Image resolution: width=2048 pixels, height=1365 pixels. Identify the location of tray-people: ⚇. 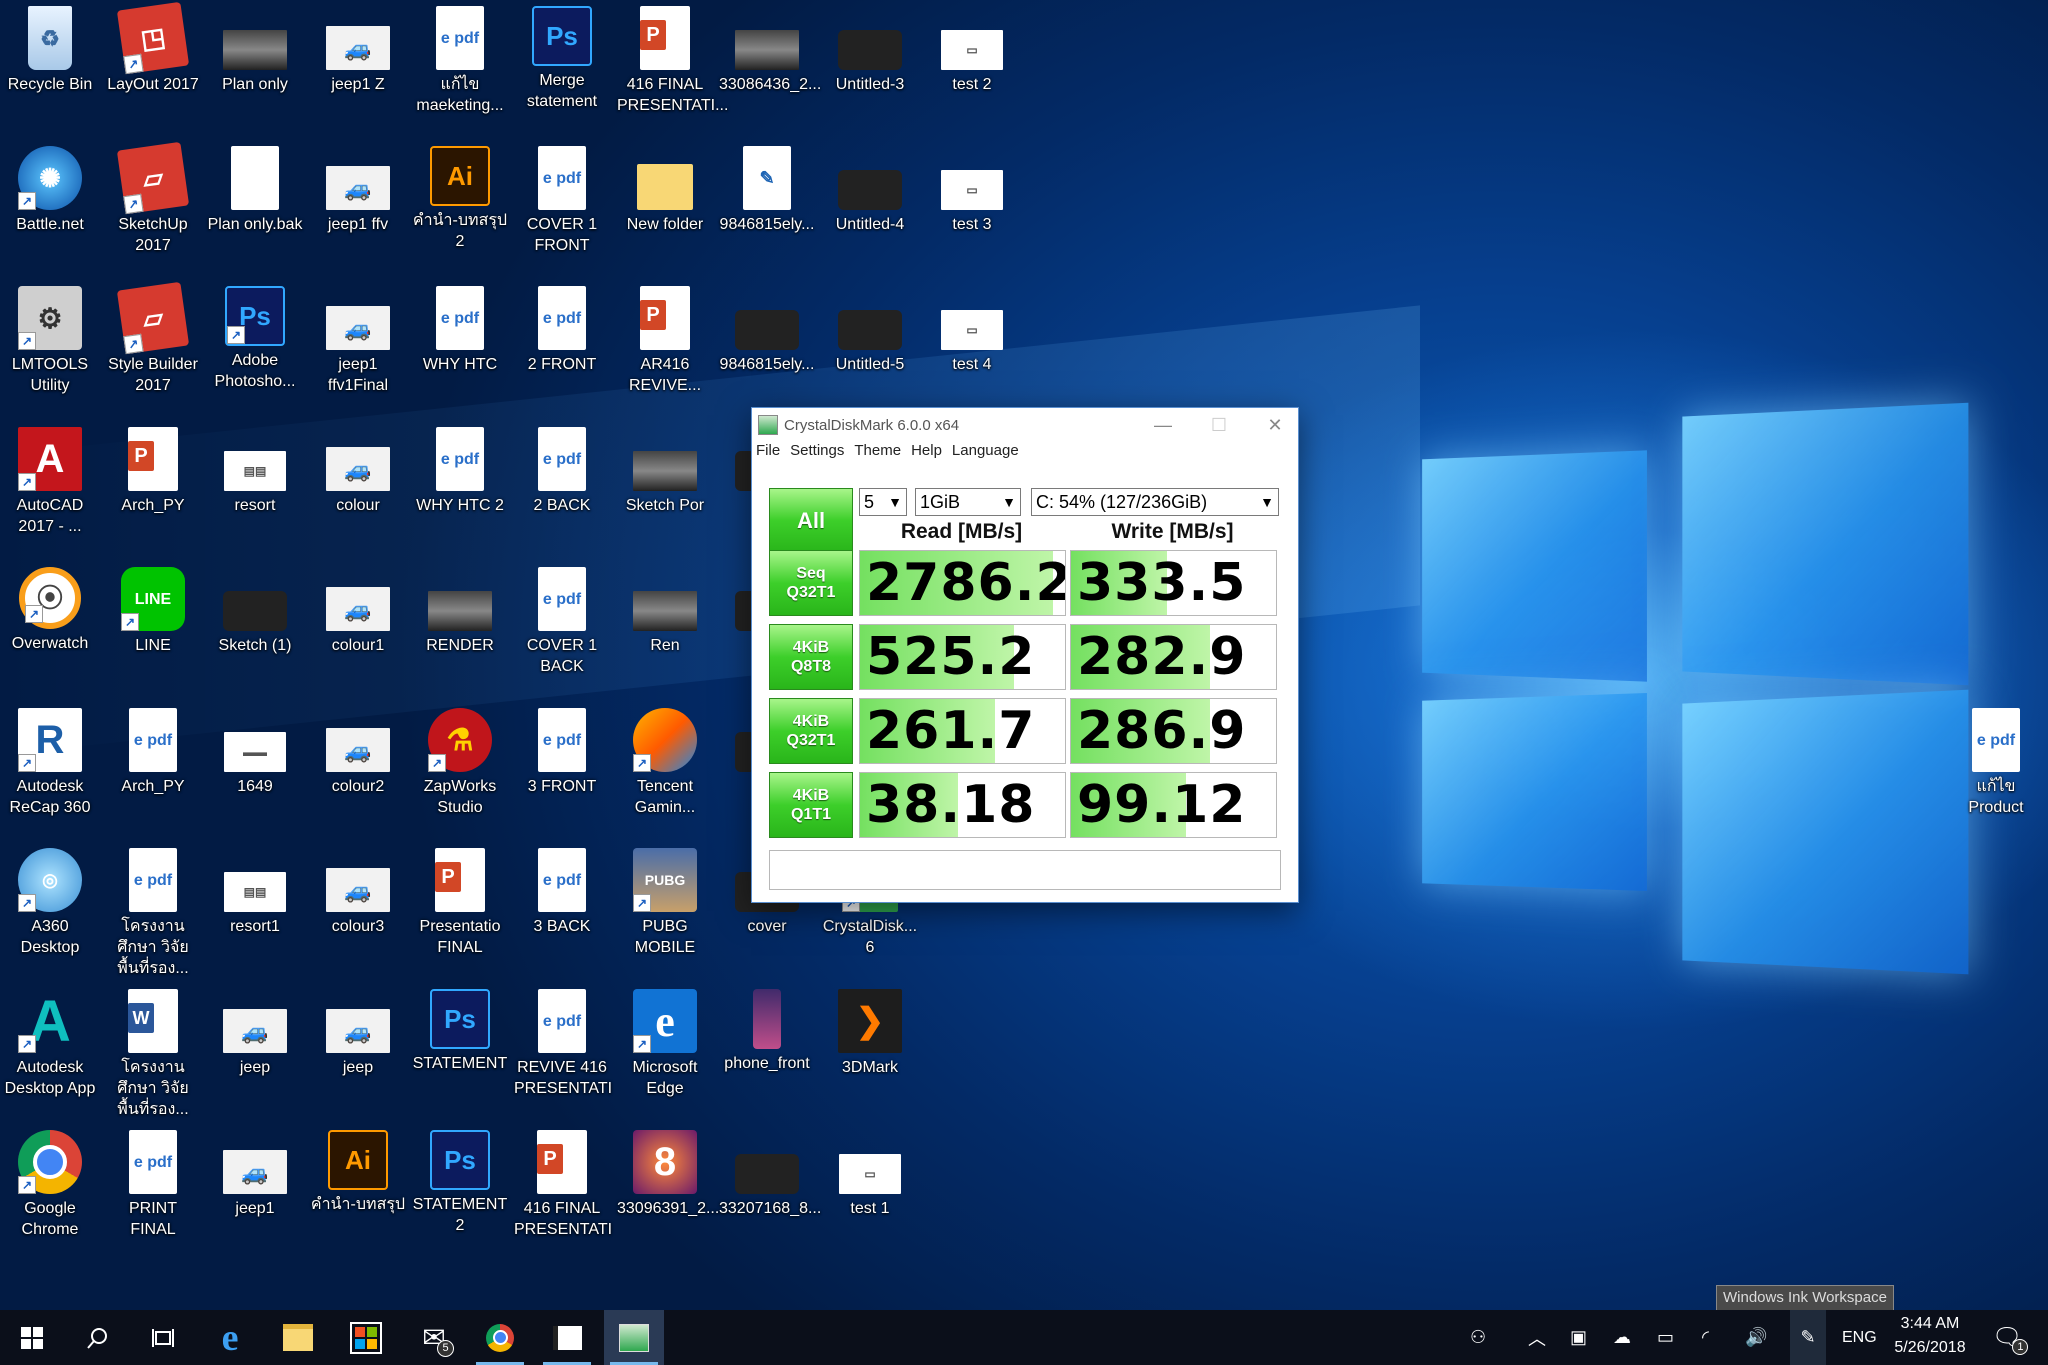
(1478, 1337).